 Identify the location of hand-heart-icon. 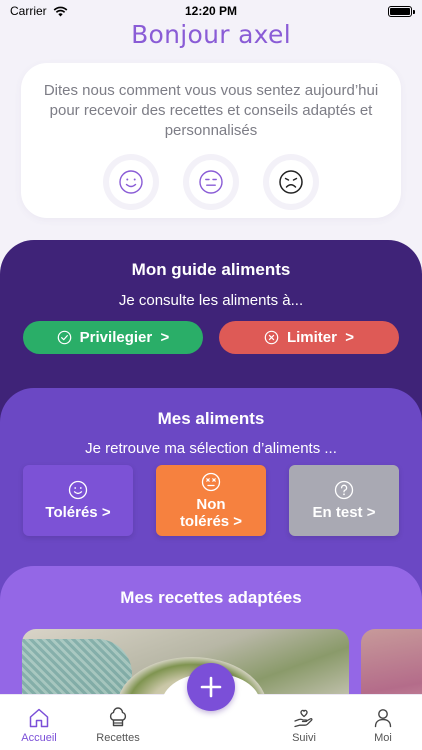
(303, 718).